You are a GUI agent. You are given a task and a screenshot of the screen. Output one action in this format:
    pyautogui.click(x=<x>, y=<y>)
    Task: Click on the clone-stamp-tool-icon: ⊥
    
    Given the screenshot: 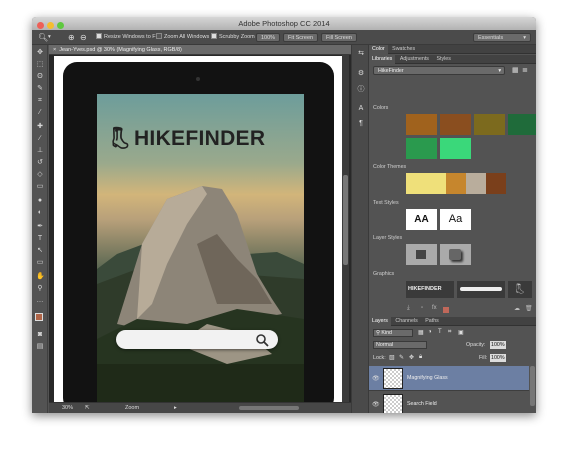 What is the action you would take?
    pyautogui.click(x=40, y=151)
    